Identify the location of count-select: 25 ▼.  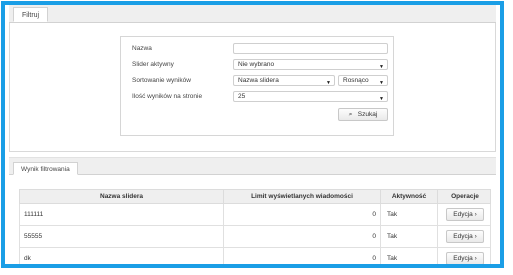
(310, 96).